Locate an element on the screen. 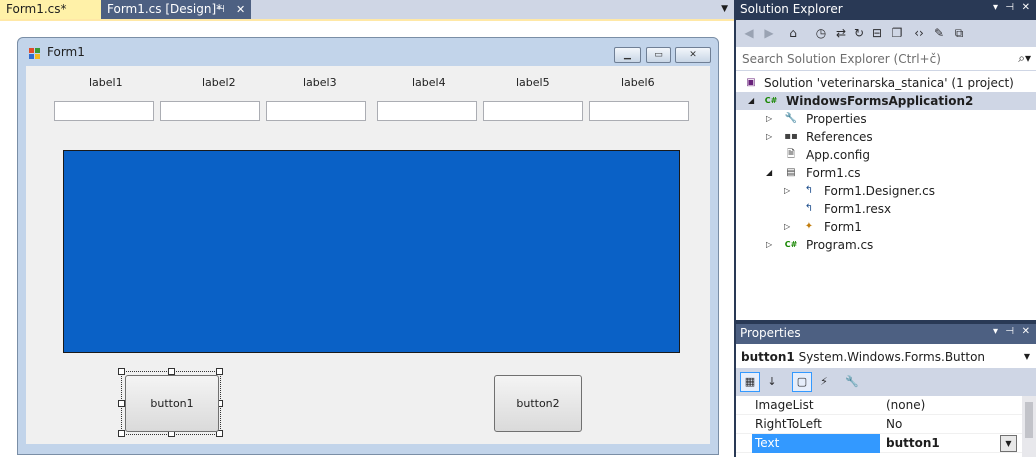 The width and height of the screenshot is (1036, 457). tree-item-label: Form1 is located at coordinates (843, 227).